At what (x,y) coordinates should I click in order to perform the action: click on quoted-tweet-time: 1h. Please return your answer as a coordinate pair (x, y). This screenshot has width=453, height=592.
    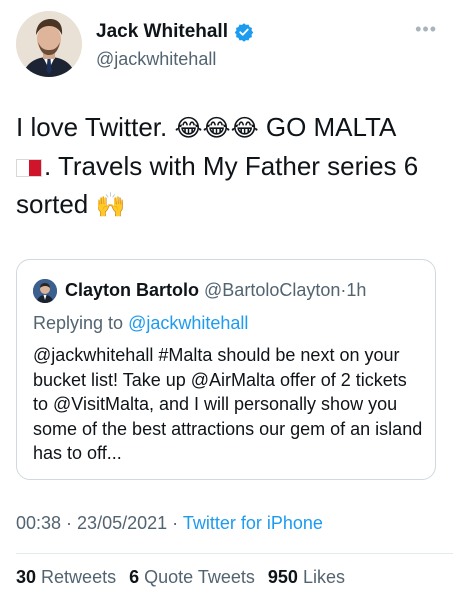
    Looking at the image, I should click on (356, 290).